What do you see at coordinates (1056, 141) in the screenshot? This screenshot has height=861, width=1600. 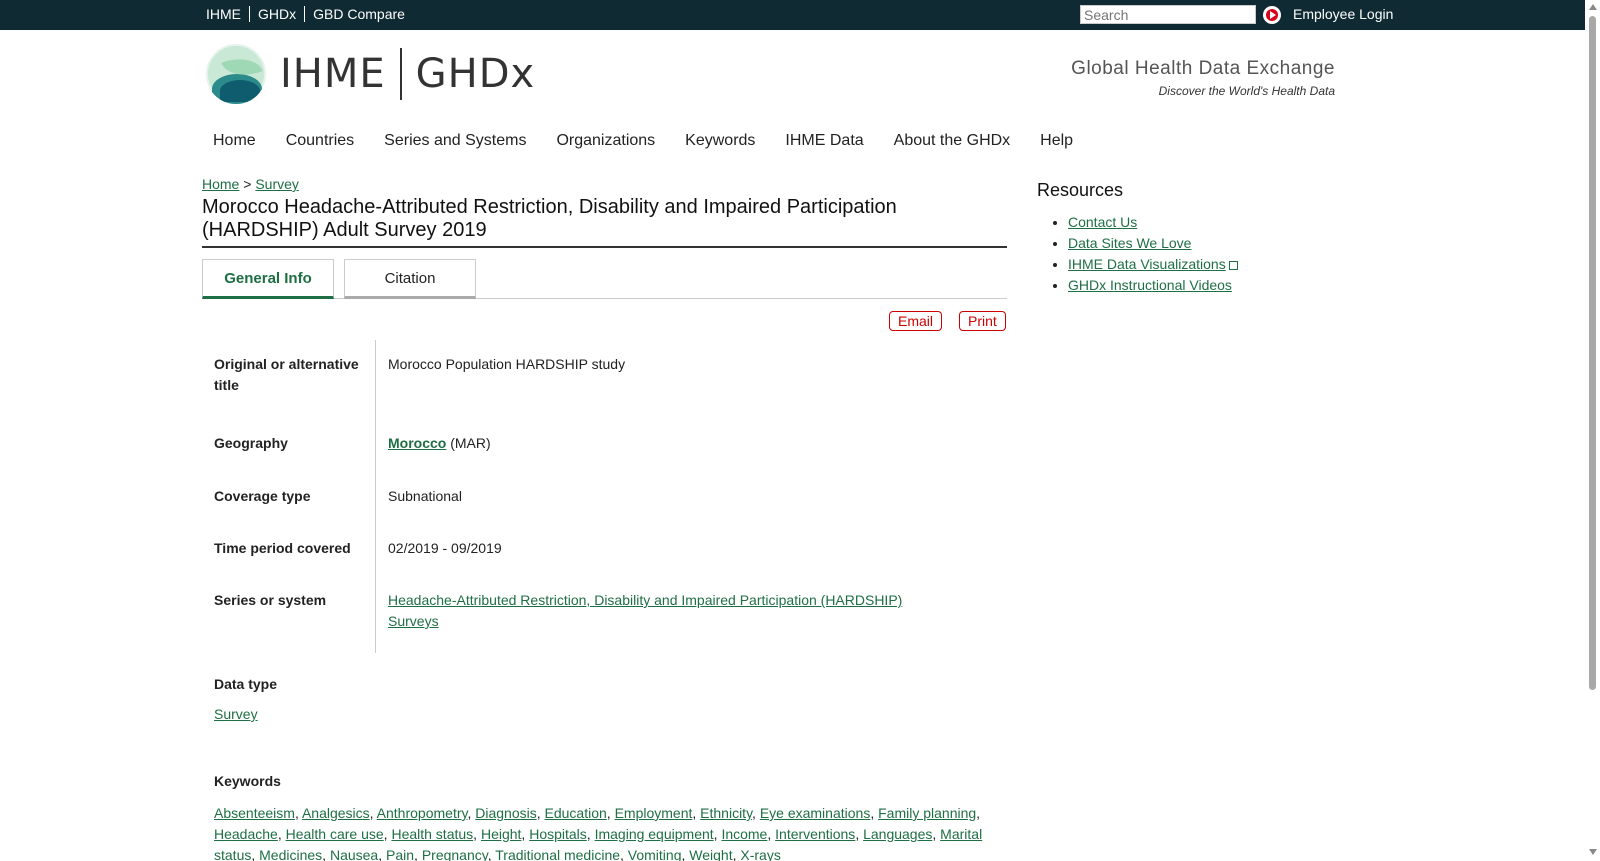 I see `nav-help: Help` at bounding box center [1056, 141].